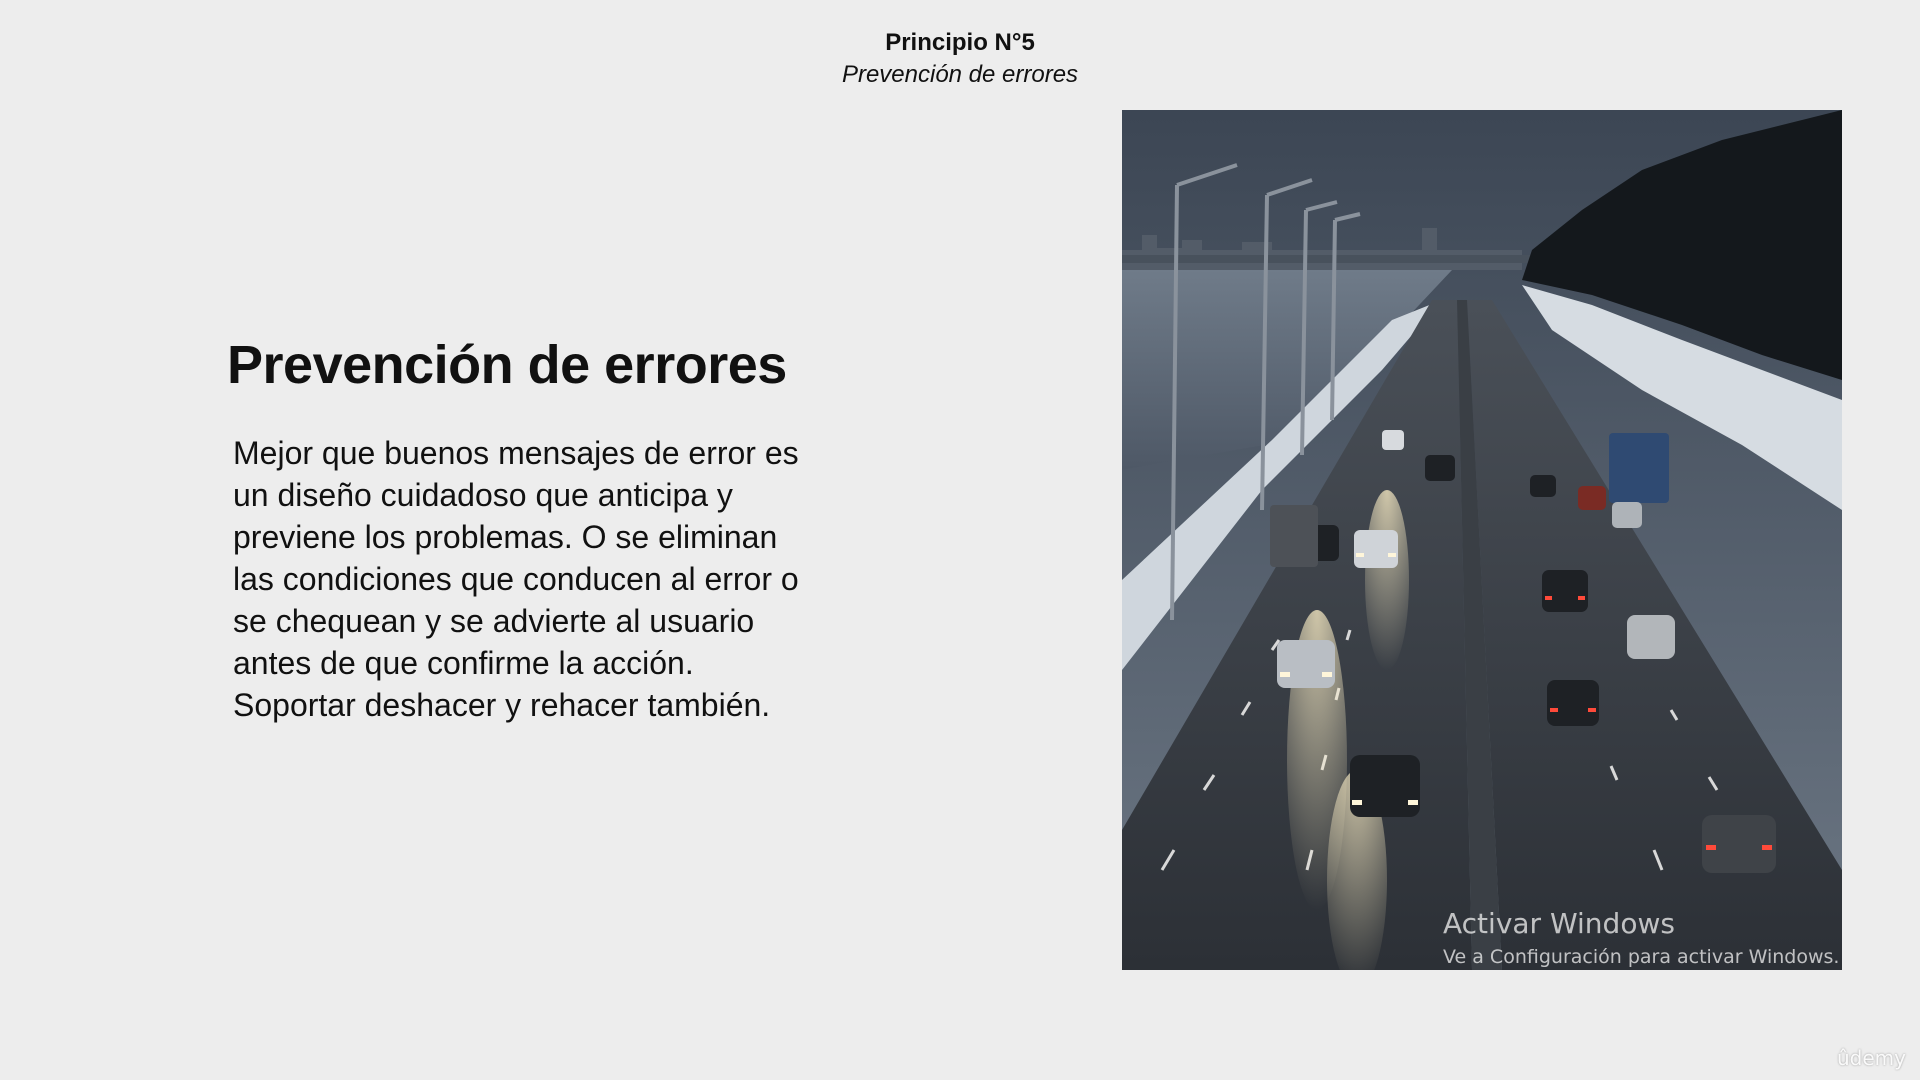  I want to click on body-line: Soportar deshacer y rehacer también., so click(502, 705).